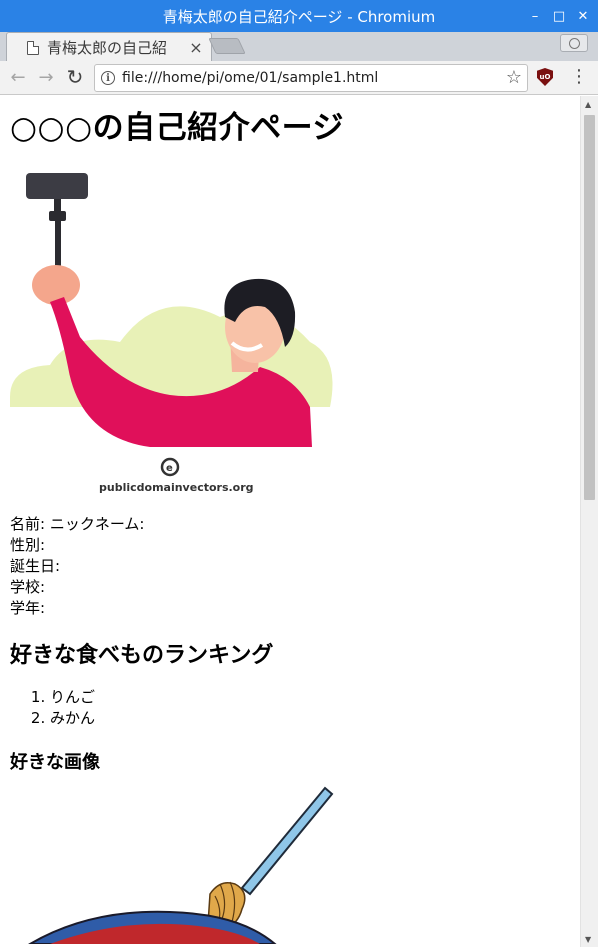 This screenshot has width=598, height=947. What do you see at coordinates (588, 104) in the screenshot?
I see `scroll-up-arrow-icon: ▲` at bounding box center [588, 104].